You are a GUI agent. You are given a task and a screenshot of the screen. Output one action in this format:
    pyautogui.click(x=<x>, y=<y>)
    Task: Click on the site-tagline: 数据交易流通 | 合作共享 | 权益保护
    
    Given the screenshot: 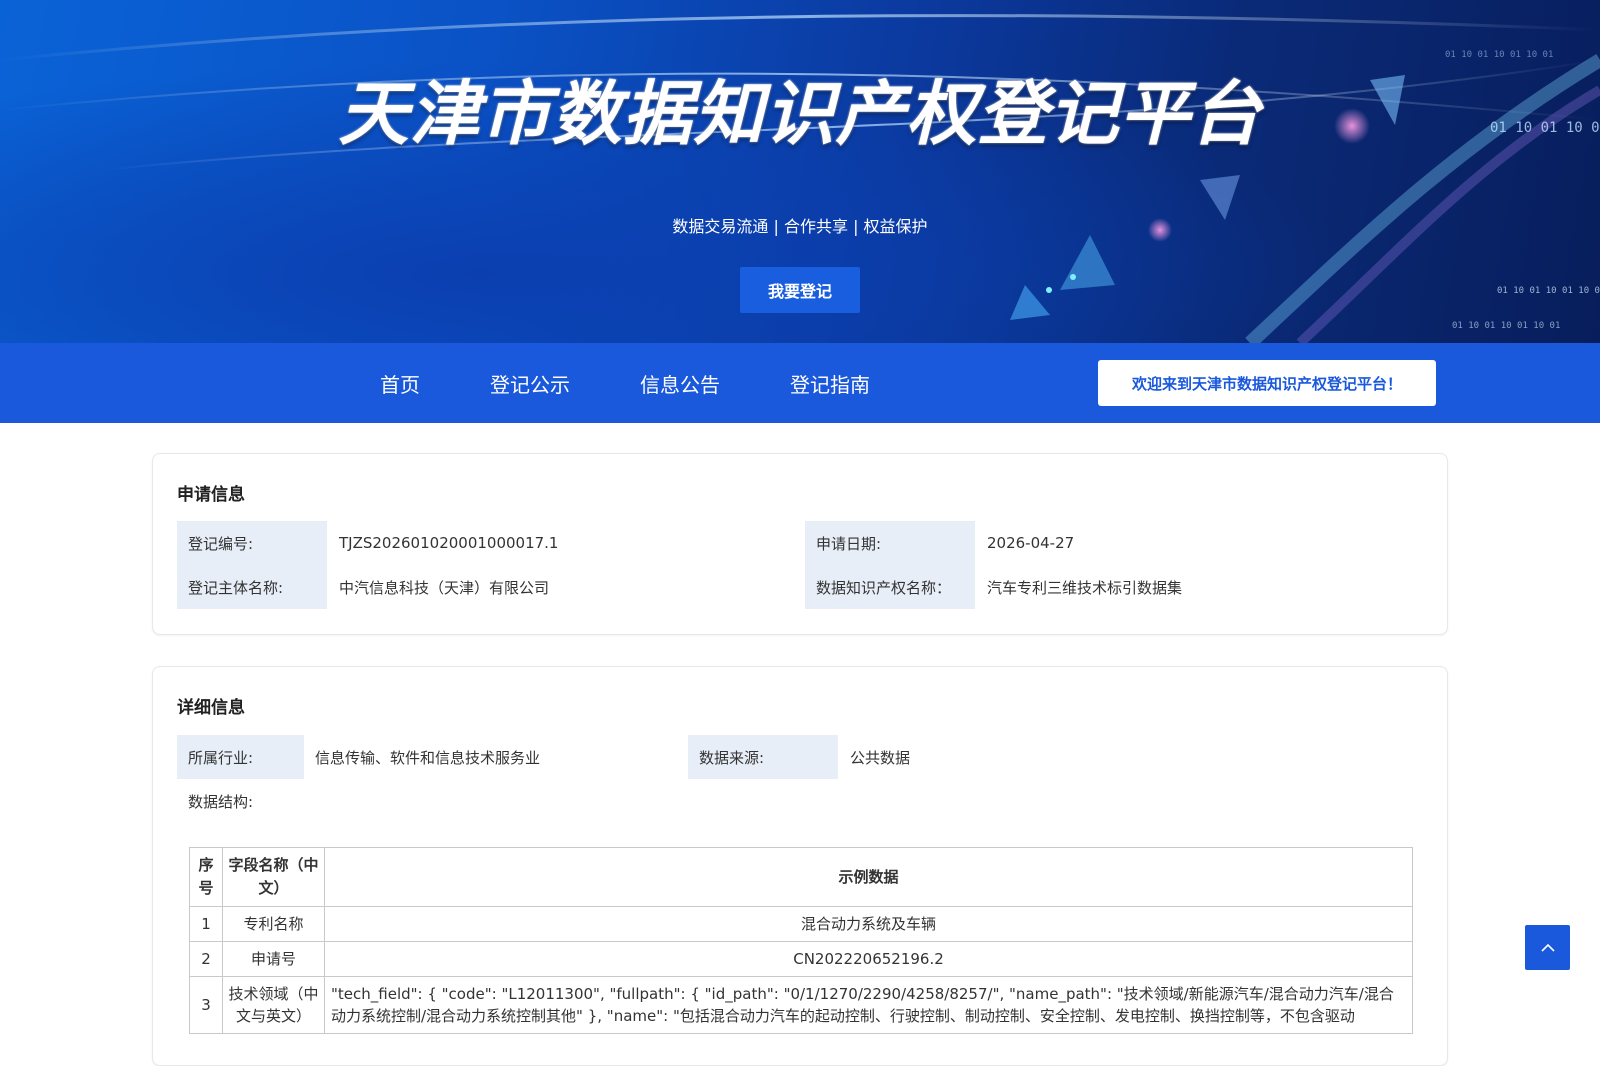 What is the action you would take?
    pyautogui.click(x=800, y=226)
    